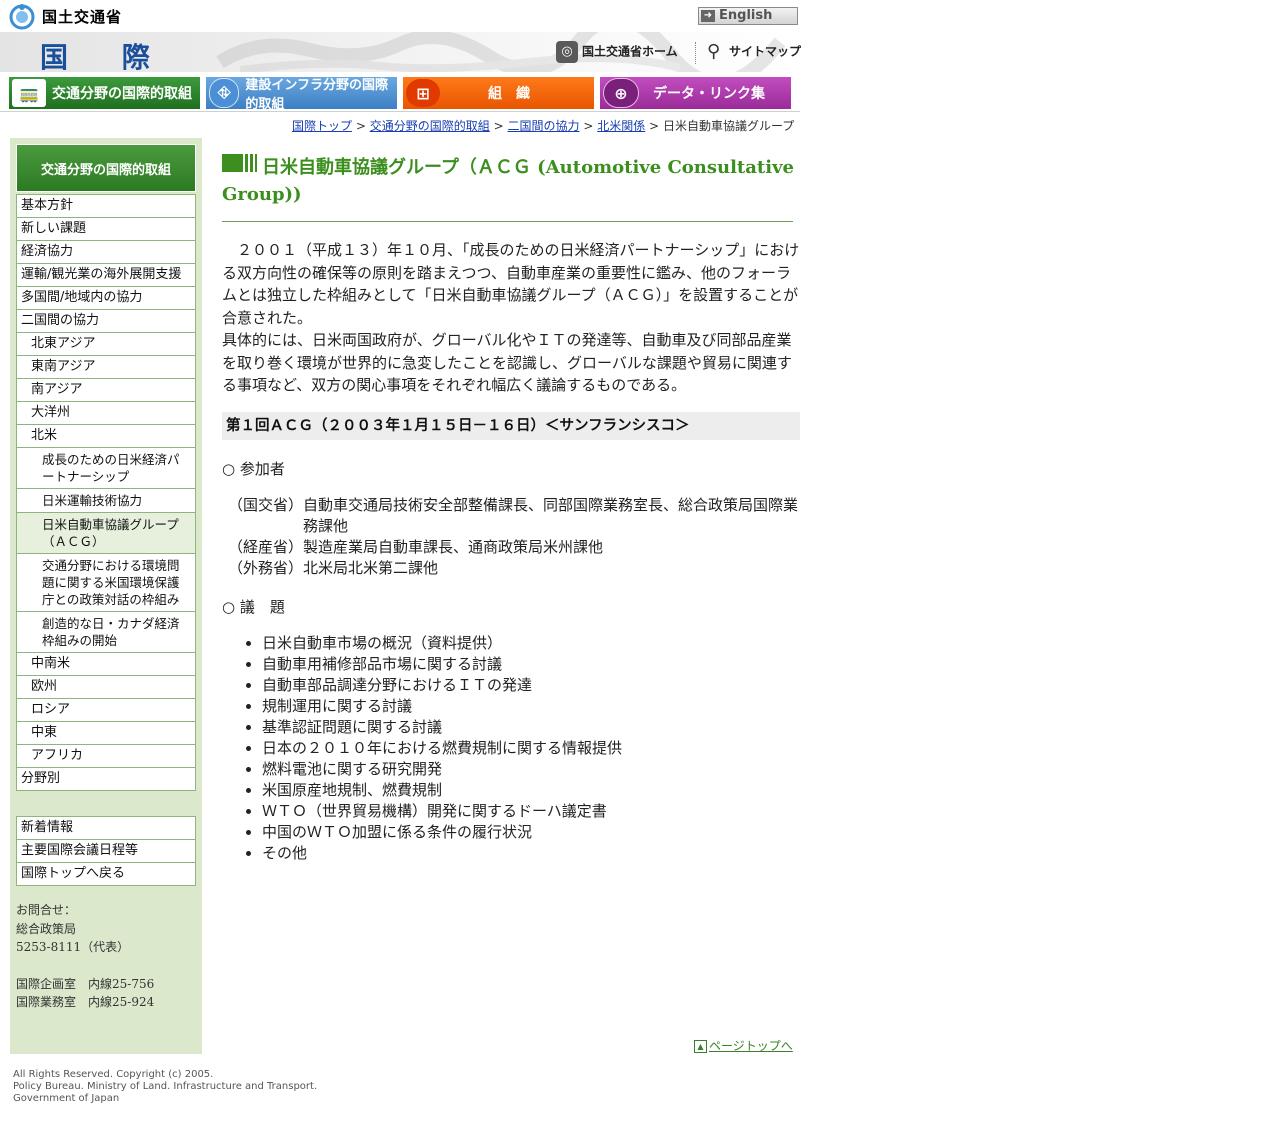 The image size is (1280, 1121). What do you see at coordinates (22, 17) in the screenshot?
I see `mlit-logo-icon` at bounding box center [22, 17].